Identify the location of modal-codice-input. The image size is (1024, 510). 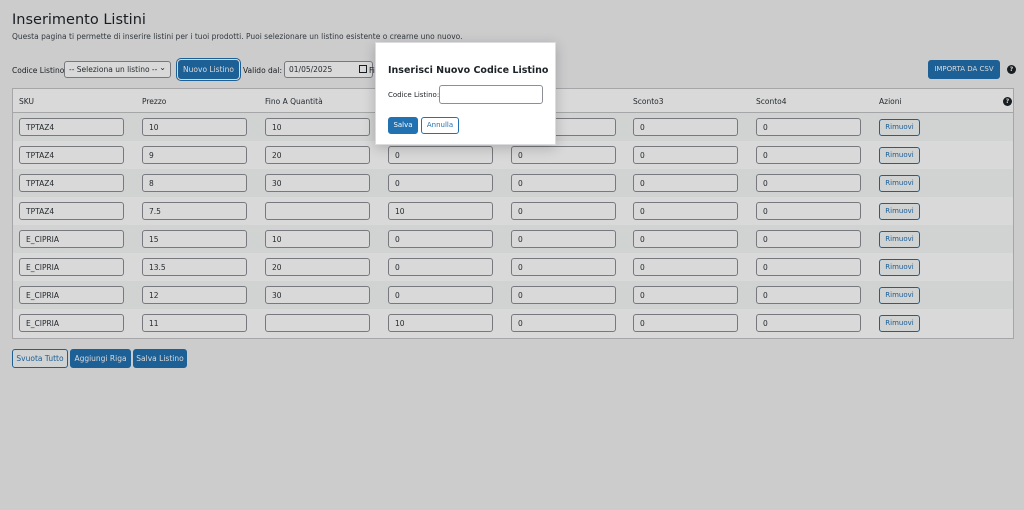
(491, 94).